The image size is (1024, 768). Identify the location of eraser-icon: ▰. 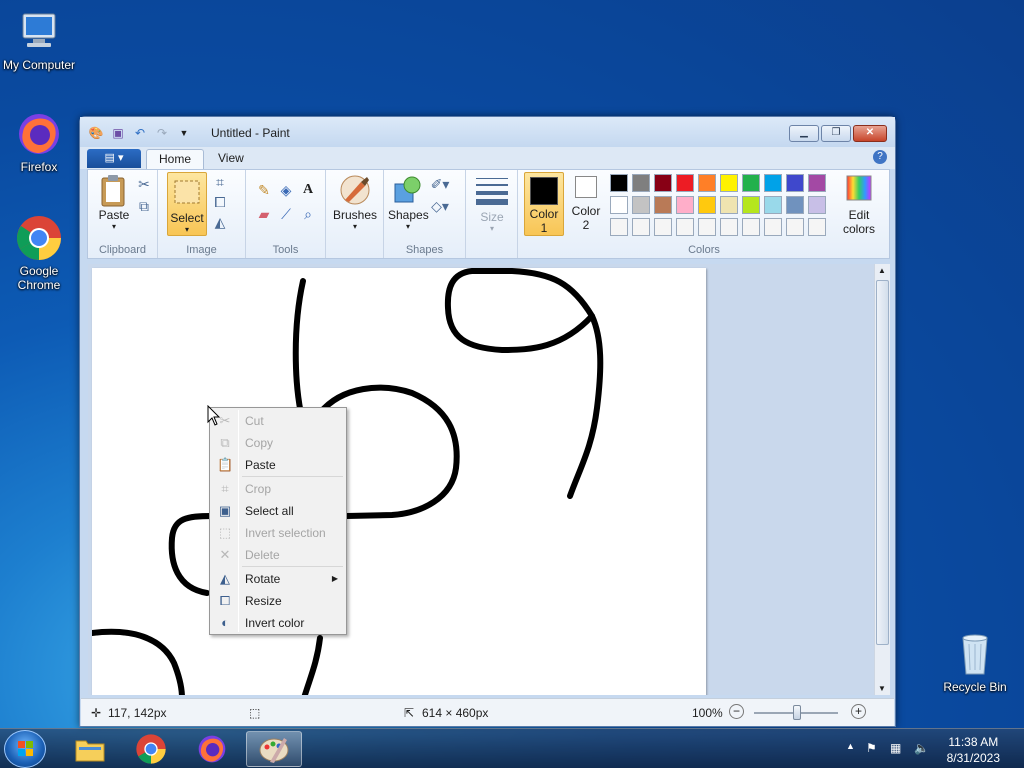
(264, 214).